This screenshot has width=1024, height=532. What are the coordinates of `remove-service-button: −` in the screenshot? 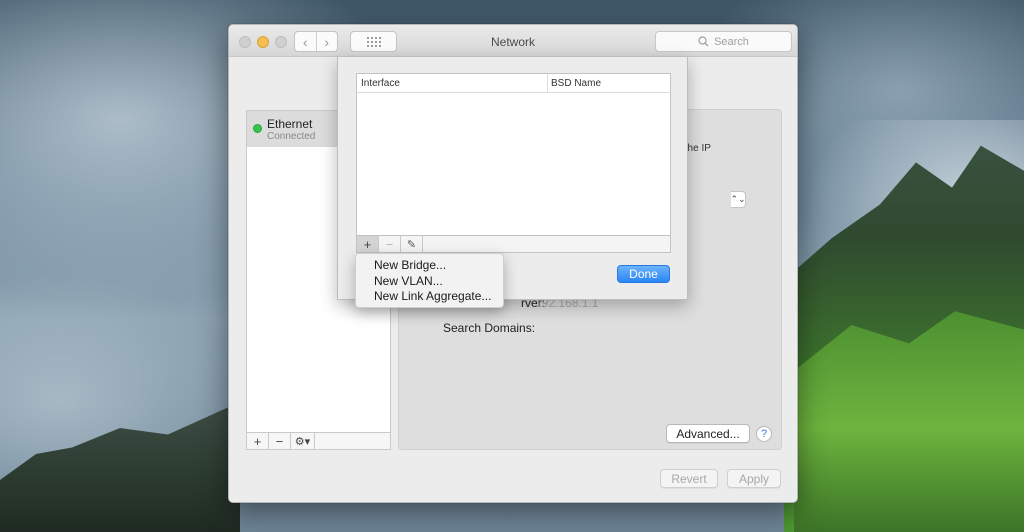 It's located at (280, 441).